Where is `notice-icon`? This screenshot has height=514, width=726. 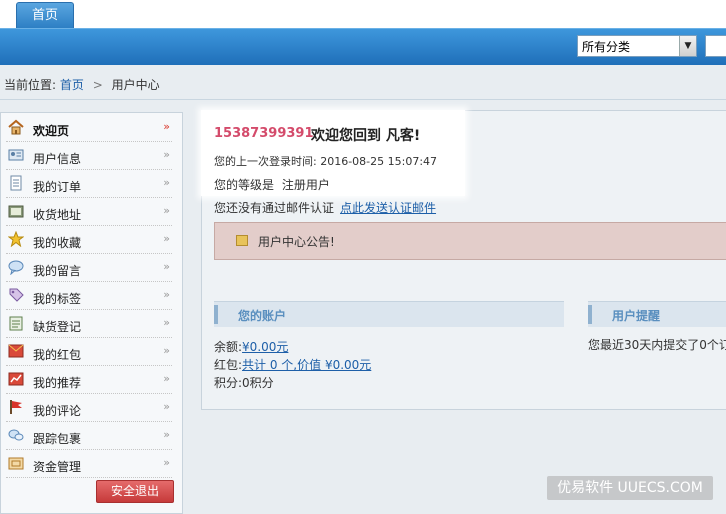
notice-icon is located at coordinates (242, 240).